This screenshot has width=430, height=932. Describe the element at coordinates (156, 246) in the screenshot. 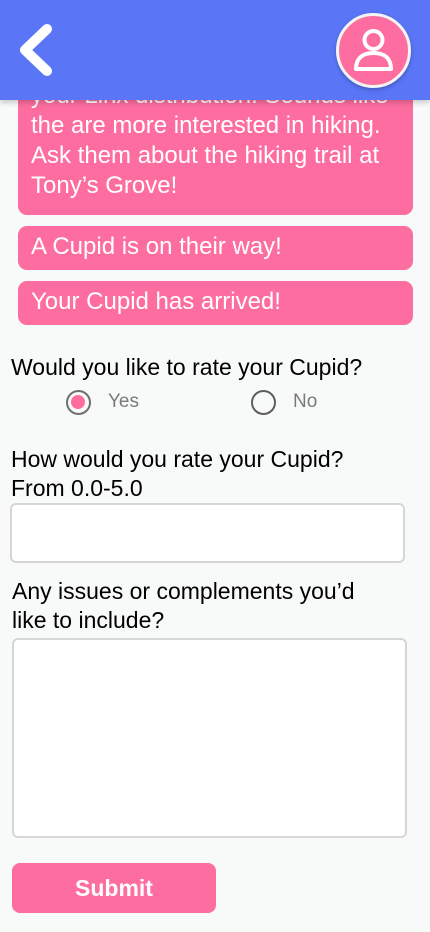

I see `chat-message-text: A Cupid is on their way!` at that location.